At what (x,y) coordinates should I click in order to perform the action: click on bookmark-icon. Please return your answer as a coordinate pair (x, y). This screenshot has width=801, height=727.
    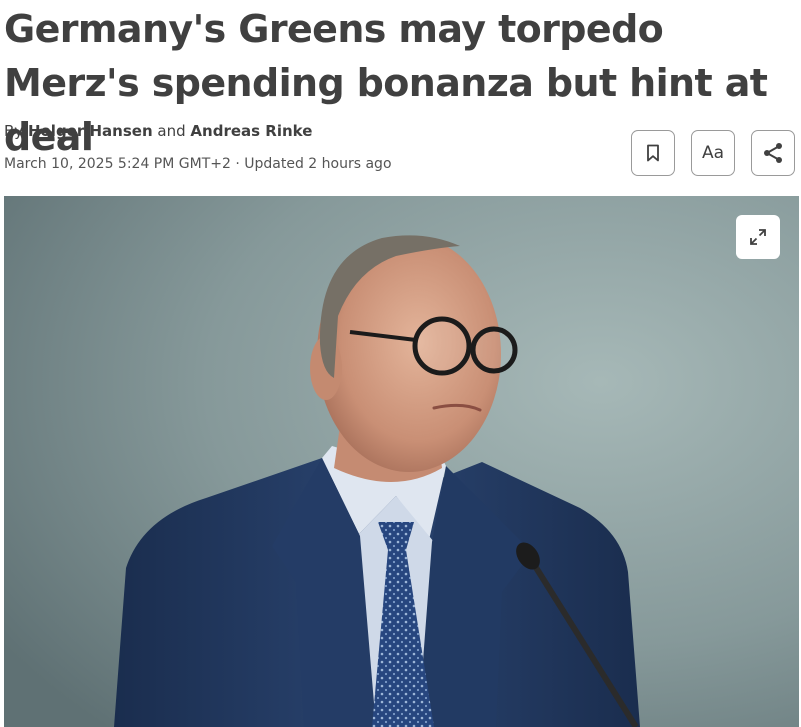
    Looking at the image, I should click on (653, 153).